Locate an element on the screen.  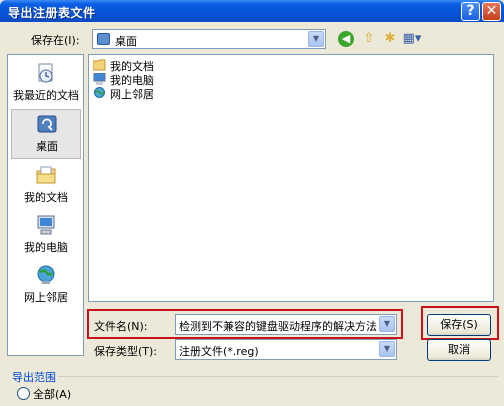
window-title: 导出注册表文件 is located at coordinates (52, 13).